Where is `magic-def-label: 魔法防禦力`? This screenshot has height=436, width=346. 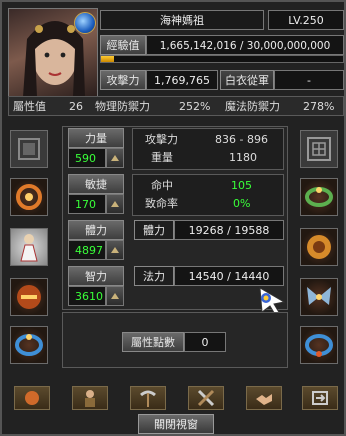 magic-def-label: 魔法防禦力 is located at coordinates (252, 106).